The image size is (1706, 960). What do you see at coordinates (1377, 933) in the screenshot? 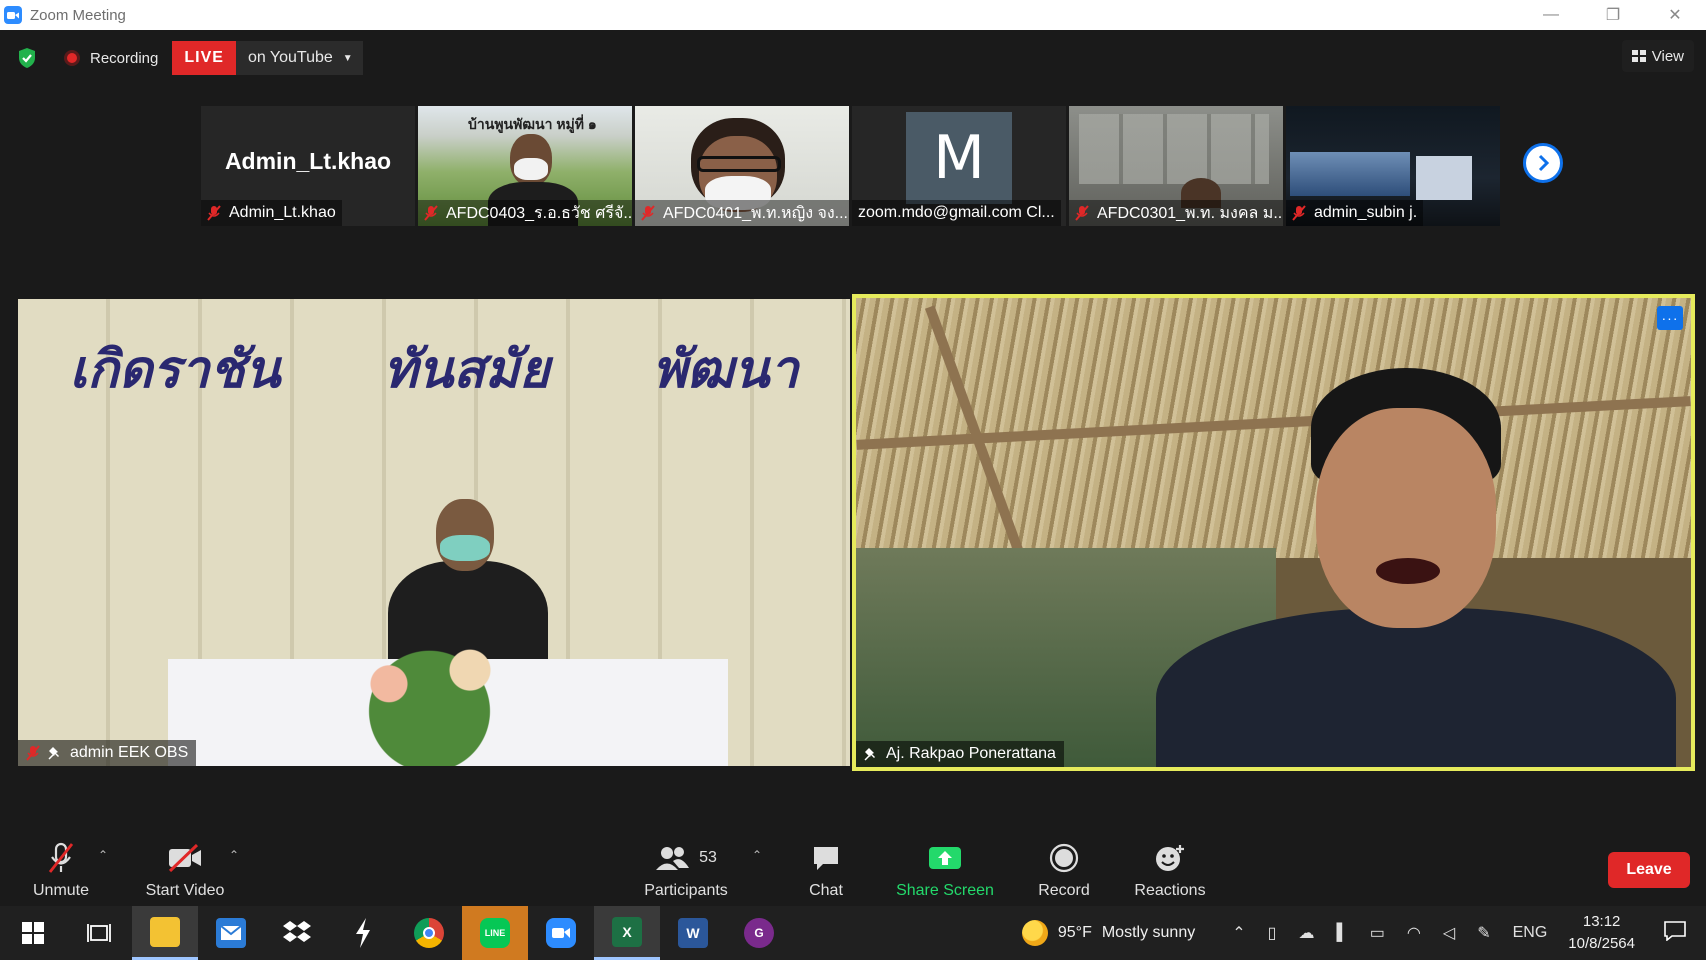
I see `battery-icon: ▭` at bounding box center [1377, 933].